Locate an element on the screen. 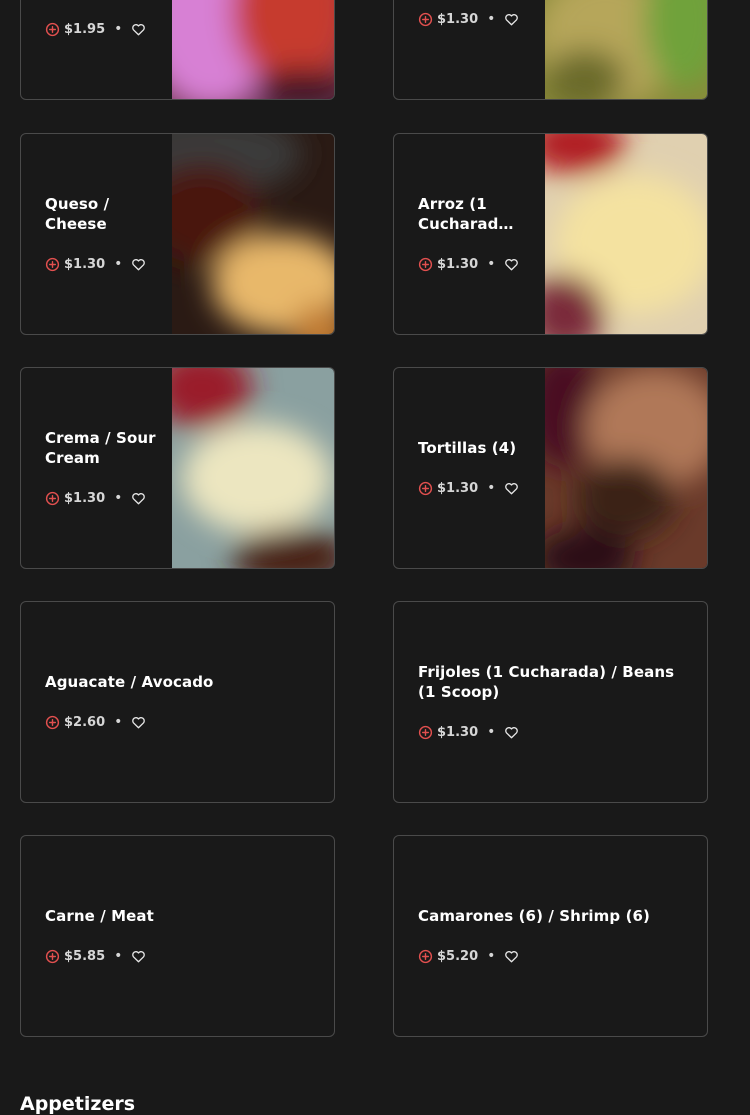 This screenshot has width=750, height=1115. menu-item-card: Camarones (6) / Shrimp (6) $5.20 • is located at coordinates (550, 936).